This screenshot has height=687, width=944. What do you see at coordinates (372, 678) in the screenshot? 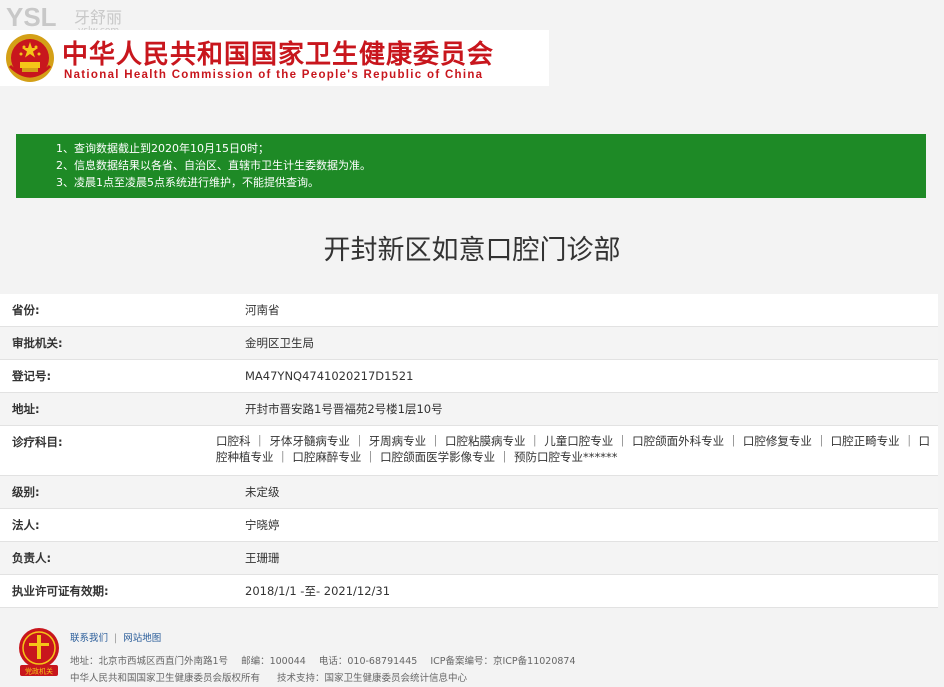
I see `footer-support: 技术支持：国家卫生健康委员会统计信息中心` at bounding box center [372, 678].